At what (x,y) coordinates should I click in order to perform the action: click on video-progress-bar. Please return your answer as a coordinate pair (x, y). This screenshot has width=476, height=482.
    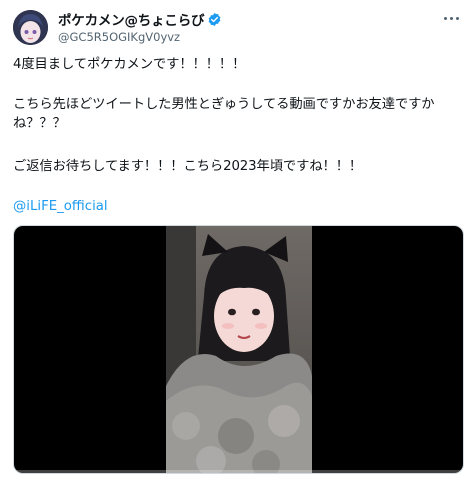
    Looking at the image, I should click on (238, 471).